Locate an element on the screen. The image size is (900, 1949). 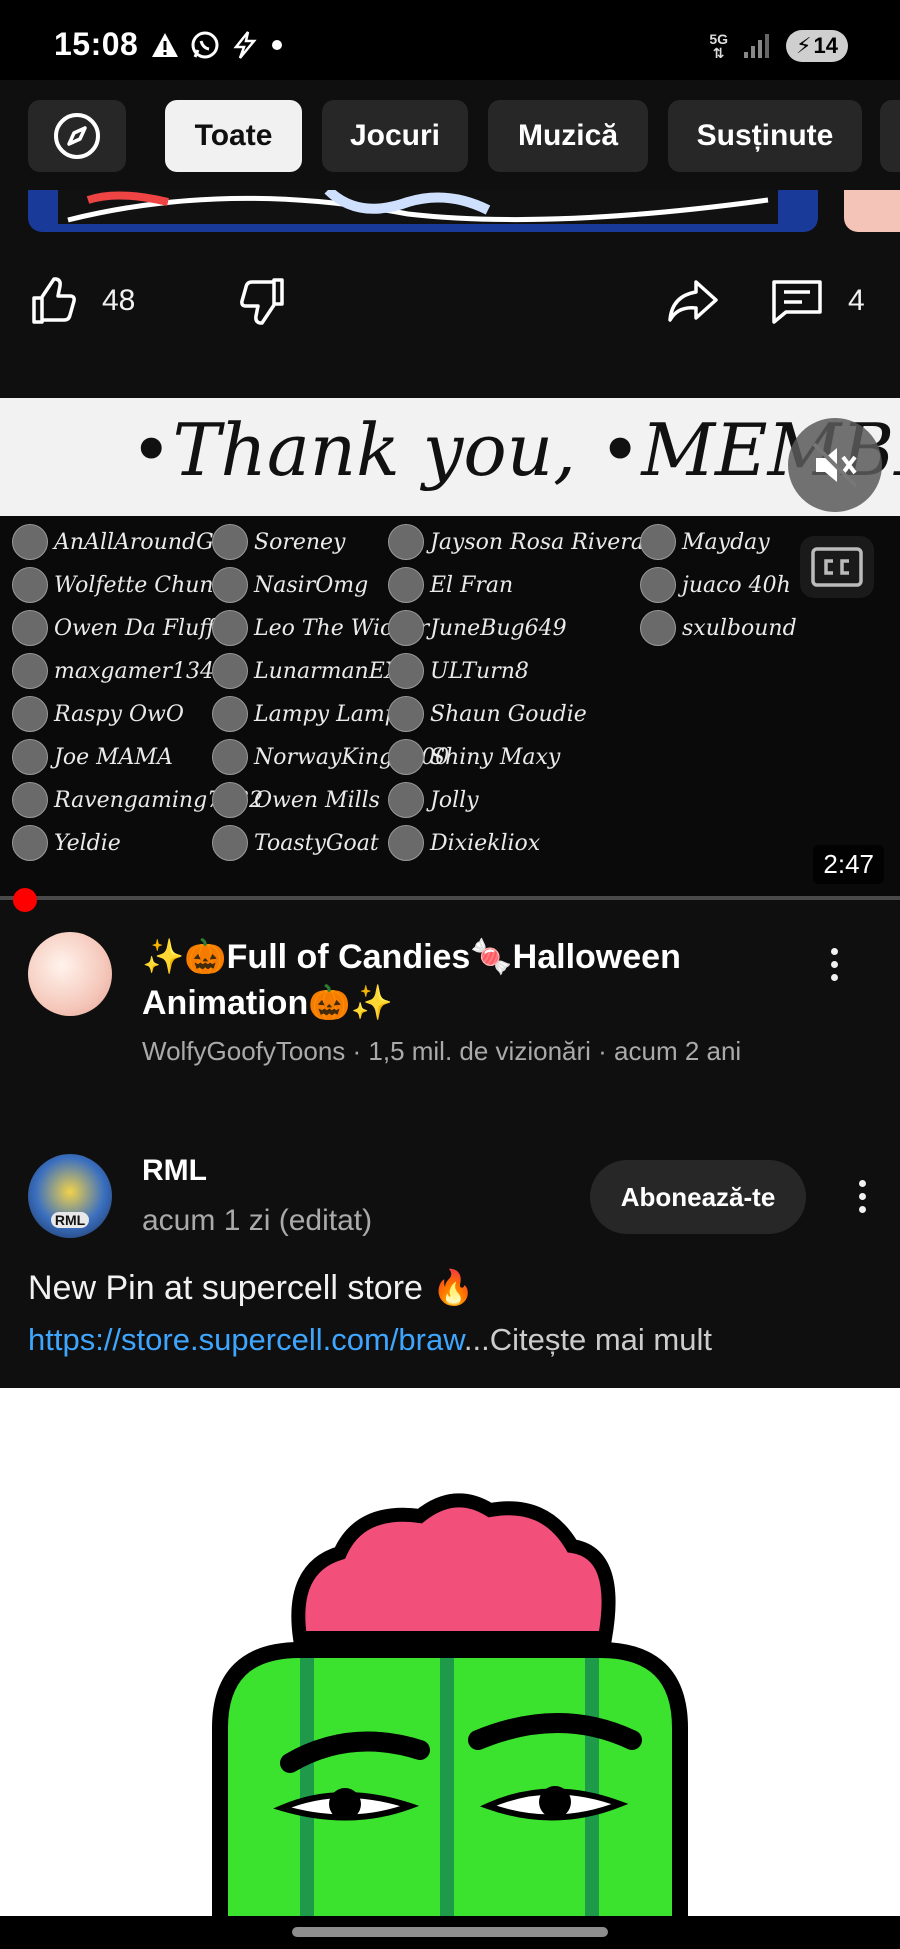
member-name: Joe MAMA is located at coordinates (92, 757).